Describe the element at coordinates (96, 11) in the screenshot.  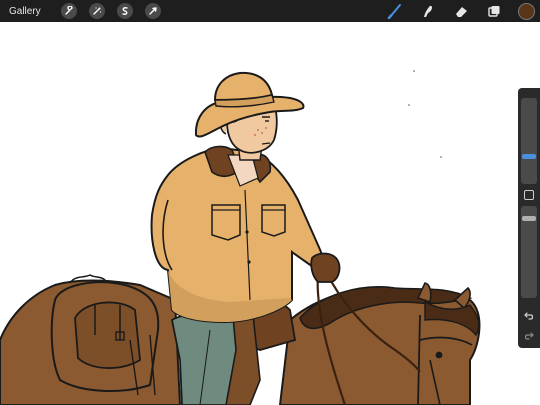
I see `adjustments-icon` at that location.